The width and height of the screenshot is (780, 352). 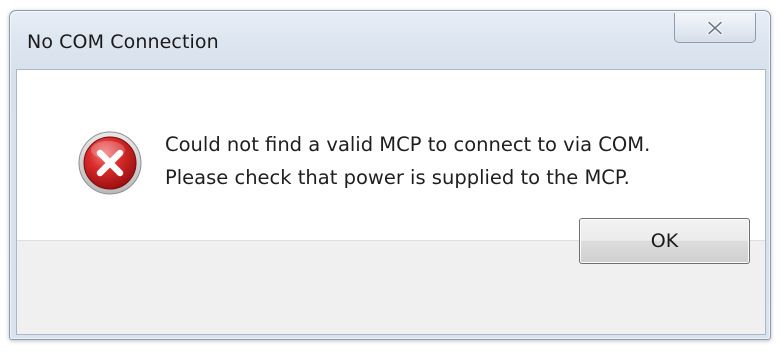 I want to click on error-icon, so click(x=110, y=163).